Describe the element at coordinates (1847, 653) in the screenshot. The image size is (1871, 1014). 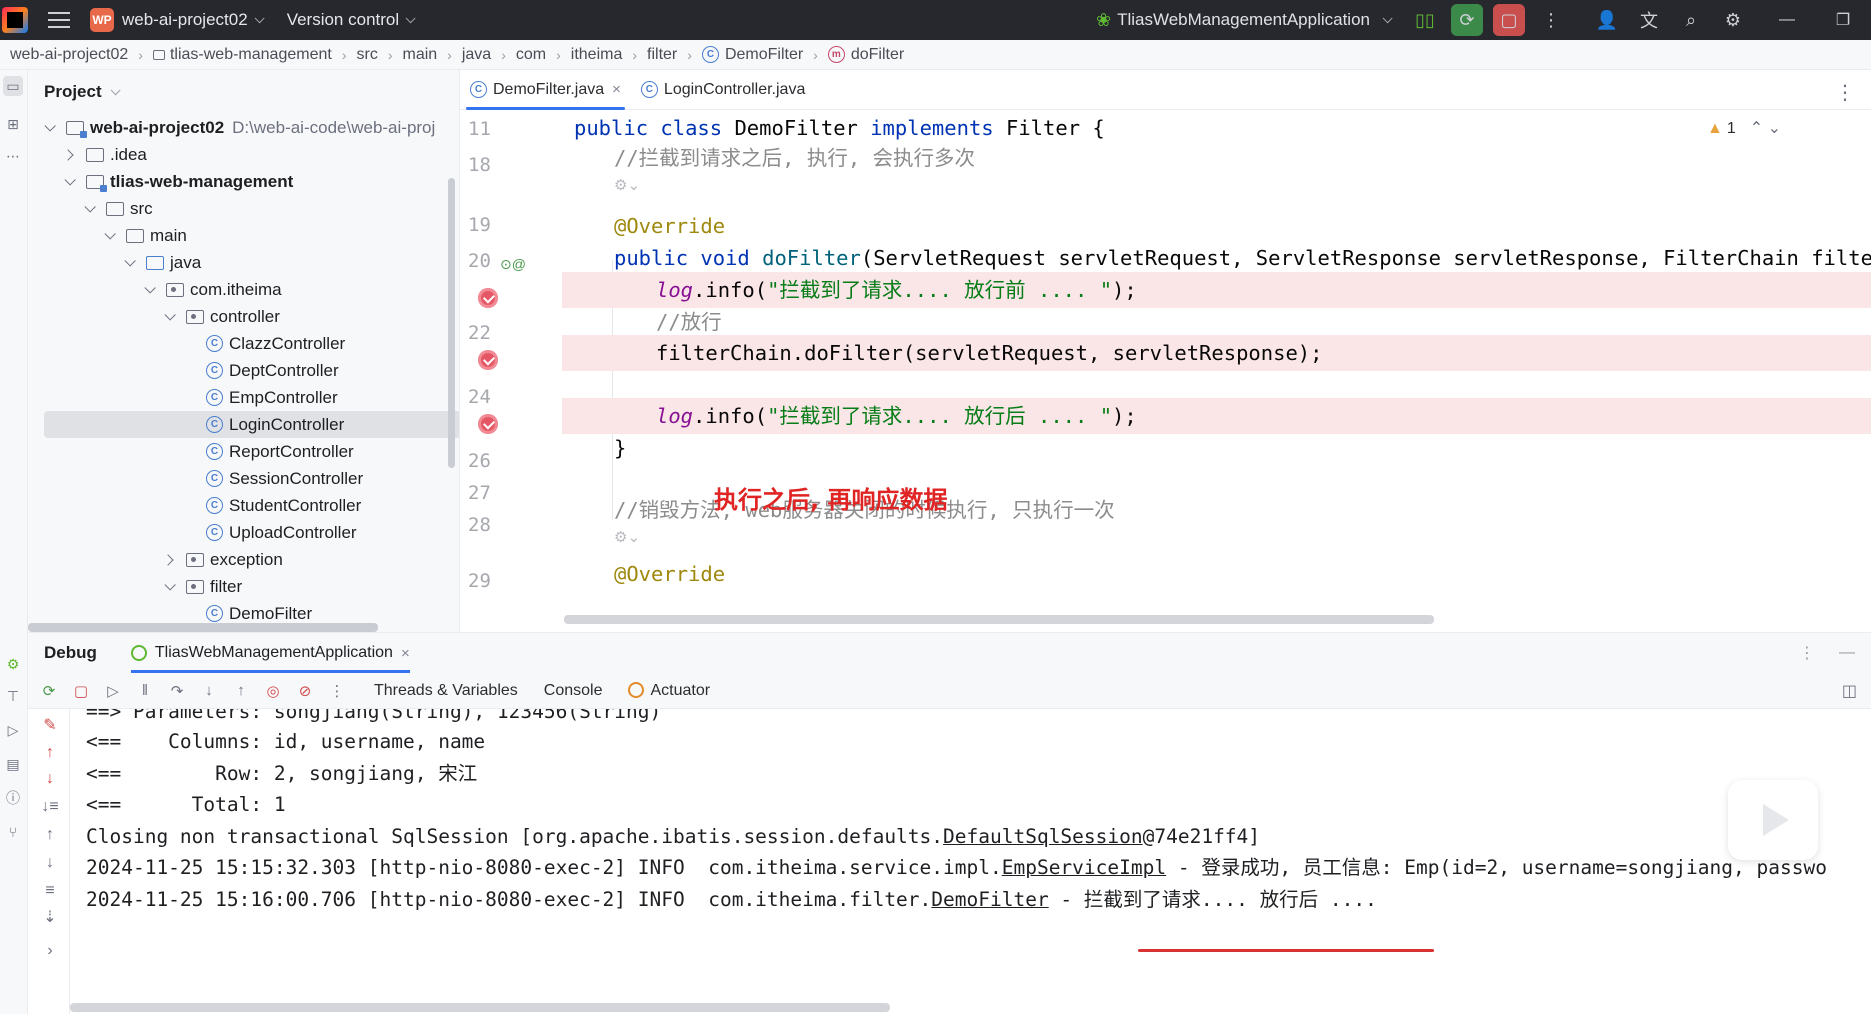
I see `hide-panel-icon: —` at that location.